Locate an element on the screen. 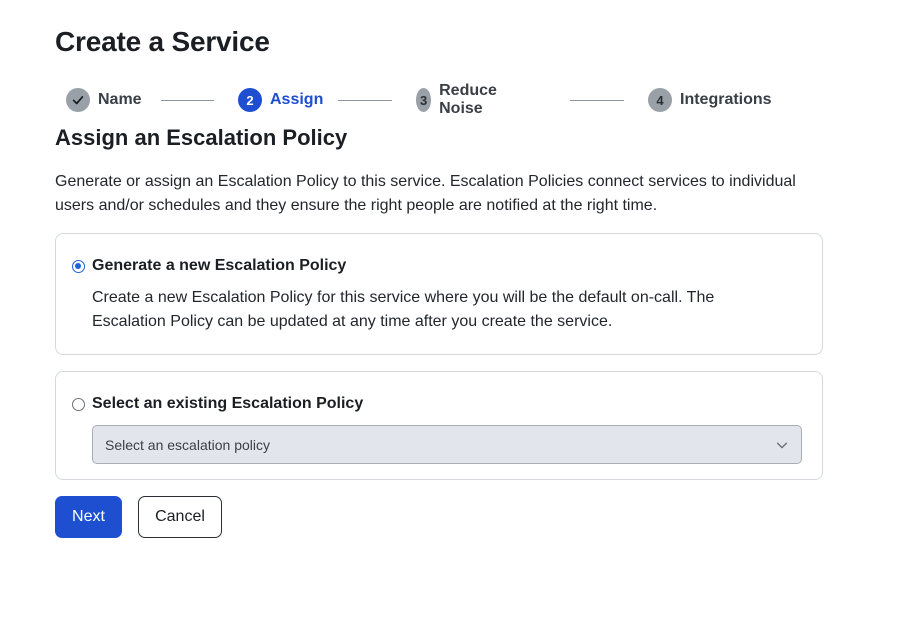 This screenshot has height=642, width=900. checkmark-icon is located at coordinates (78, 100).